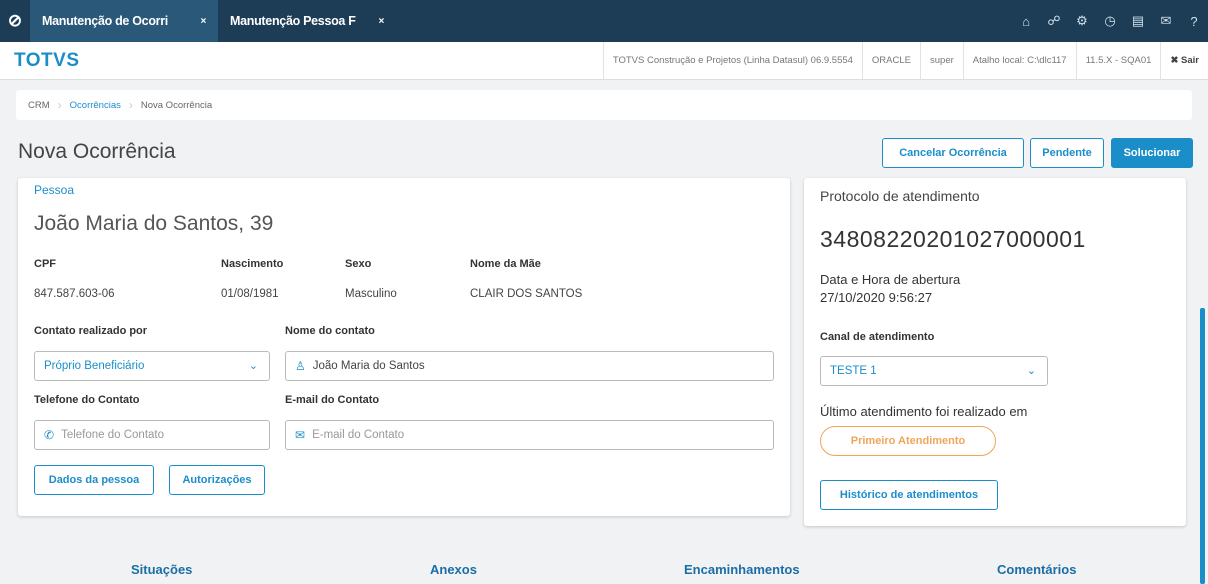  Describe the element at coordinates (453, 569) in the screenshot. I see `tab-anexos: Anexos` at that location.